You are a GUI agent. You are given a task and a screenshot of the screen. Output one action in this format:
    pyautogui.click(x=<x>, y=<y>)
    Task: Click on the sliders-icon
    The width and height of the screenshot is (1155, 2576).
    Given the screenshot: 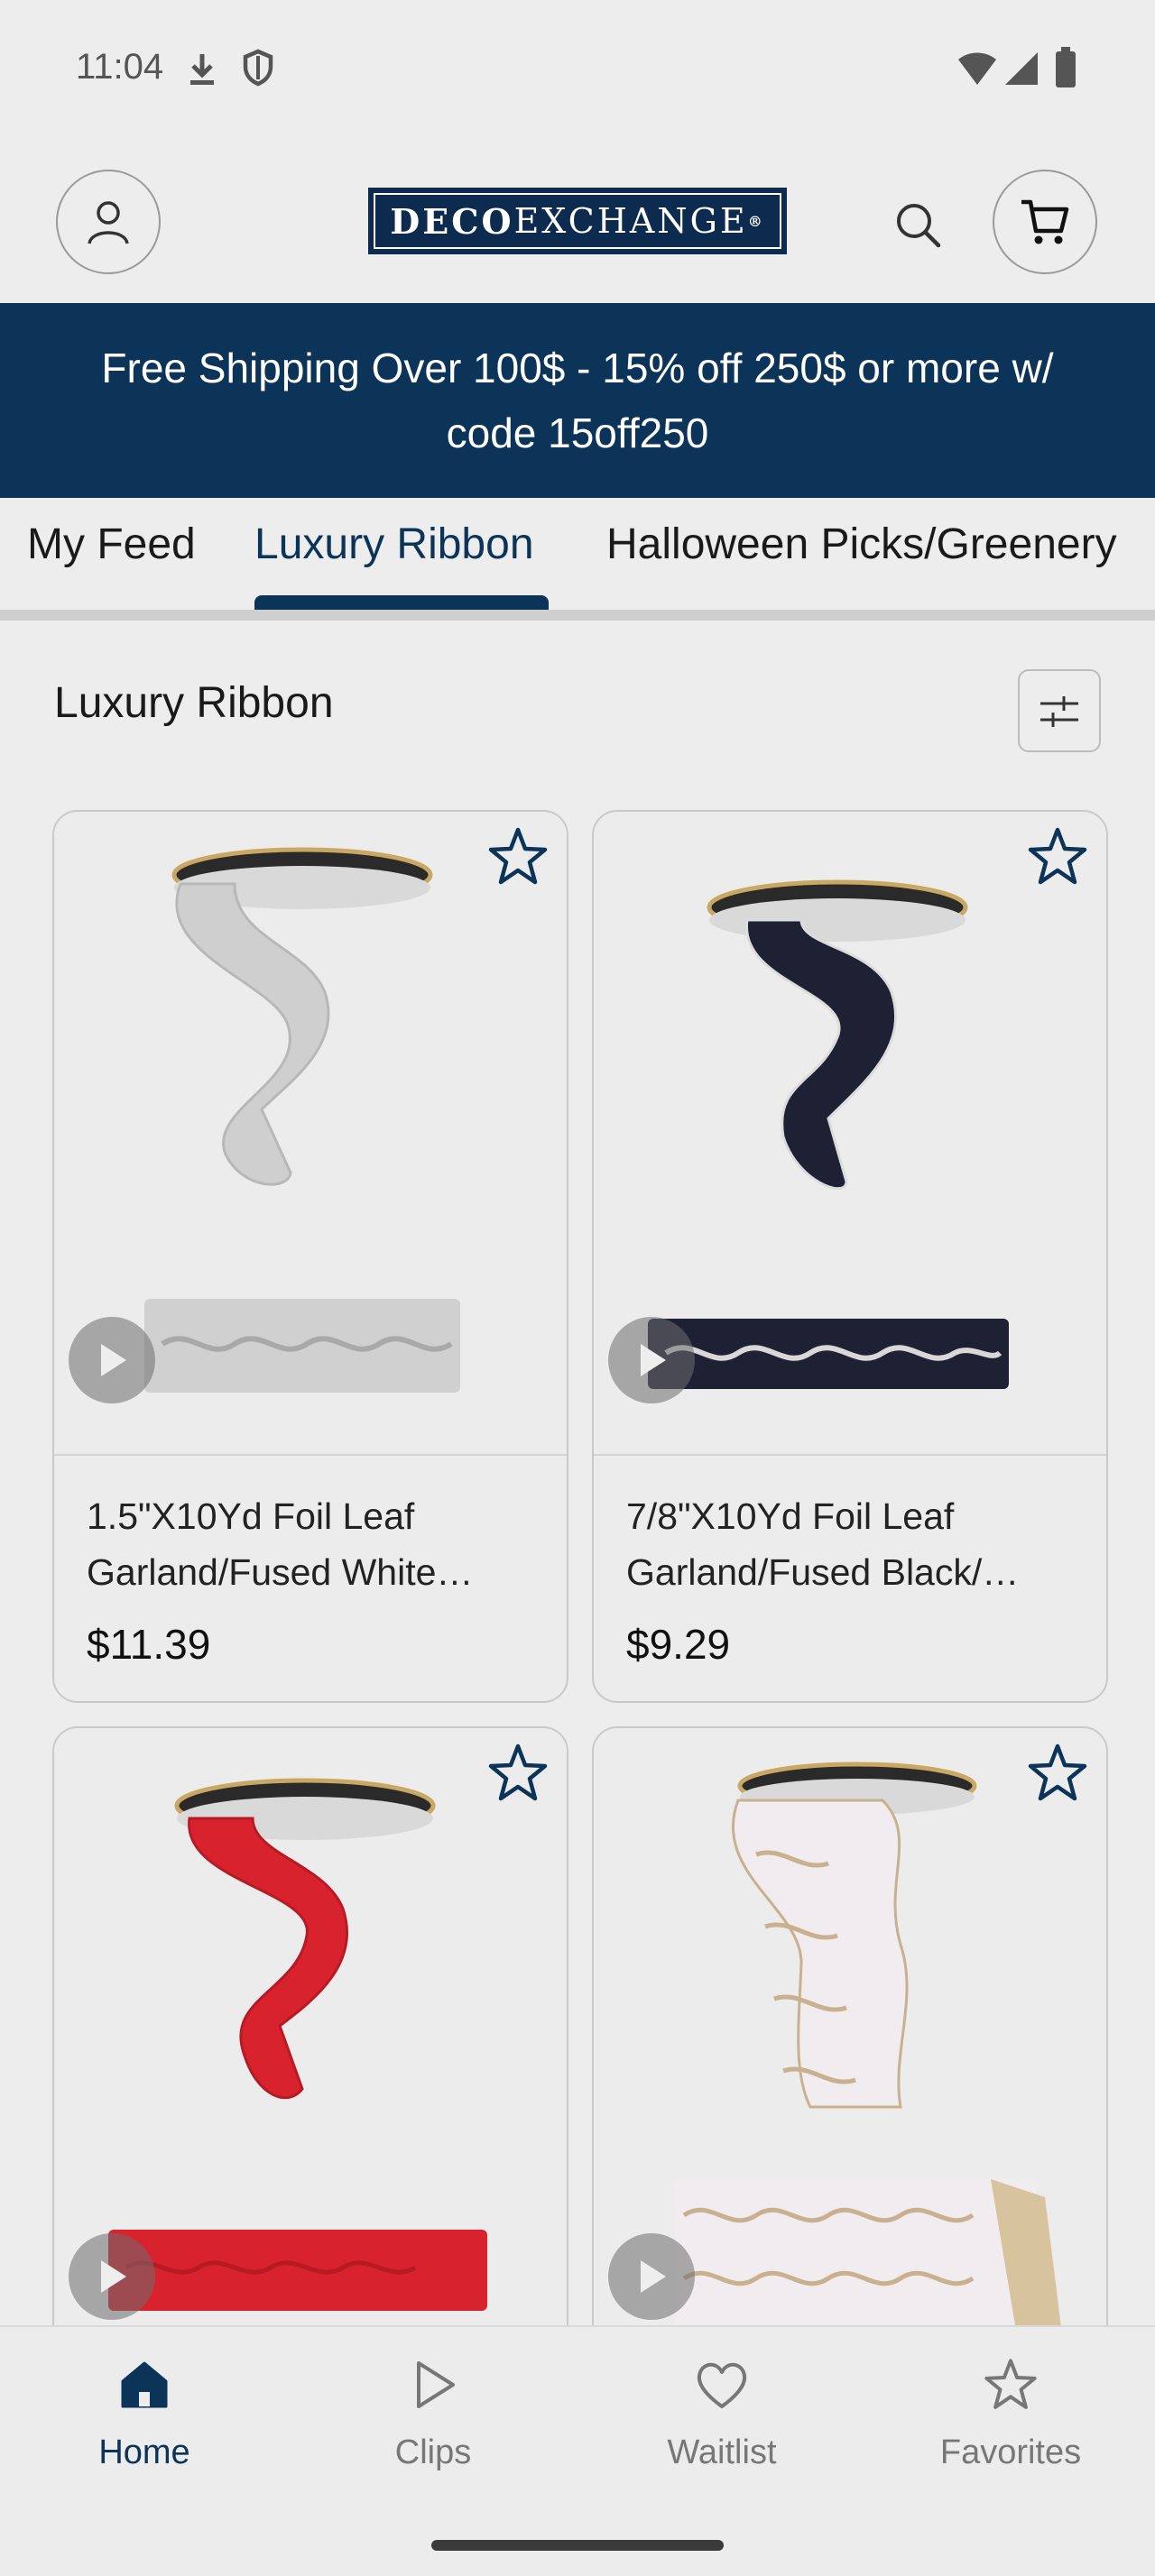 What is the action you would take?
    pyautogui.click(x=1059, y=711)
    